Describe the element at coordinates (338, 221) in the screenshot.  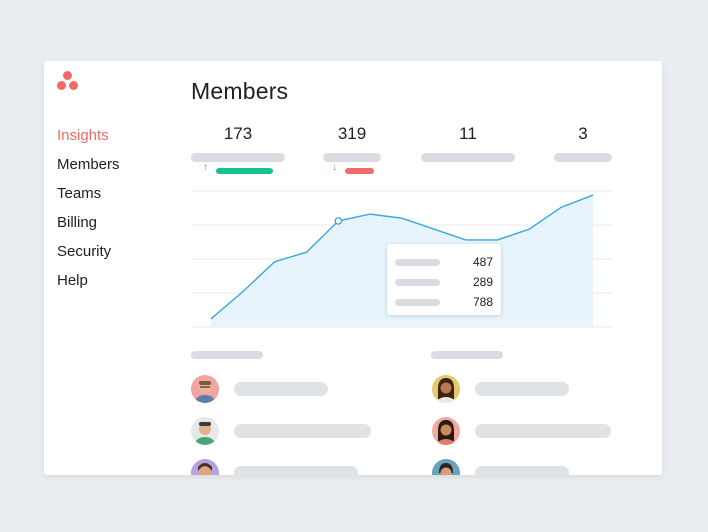
I see `chart-highlight-point` at that location.